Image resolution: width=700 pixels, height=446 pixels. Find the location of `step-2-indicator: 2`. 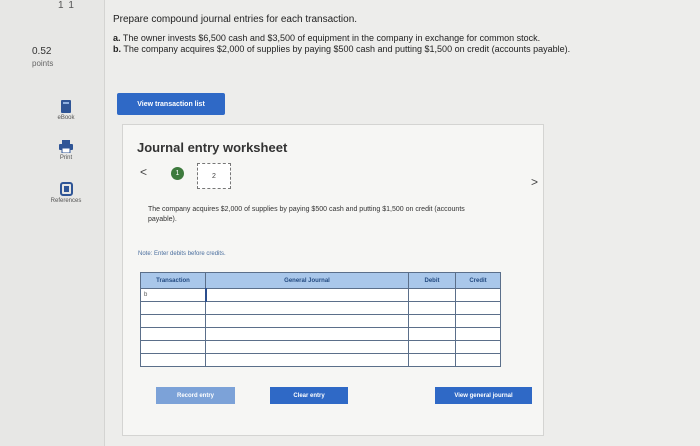

step-2-indicator: 2 is located at coordinates (214, 176).